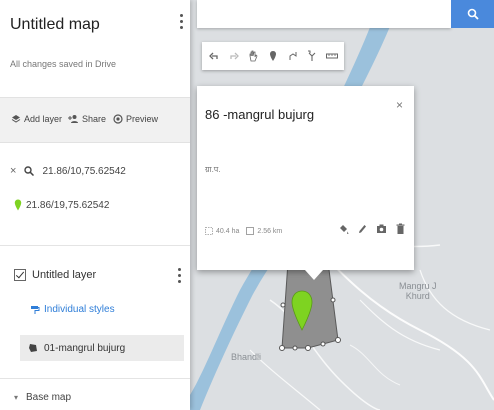 This screenshot has height=410, width=494. I want to click on edit-button, so click(362, 229).